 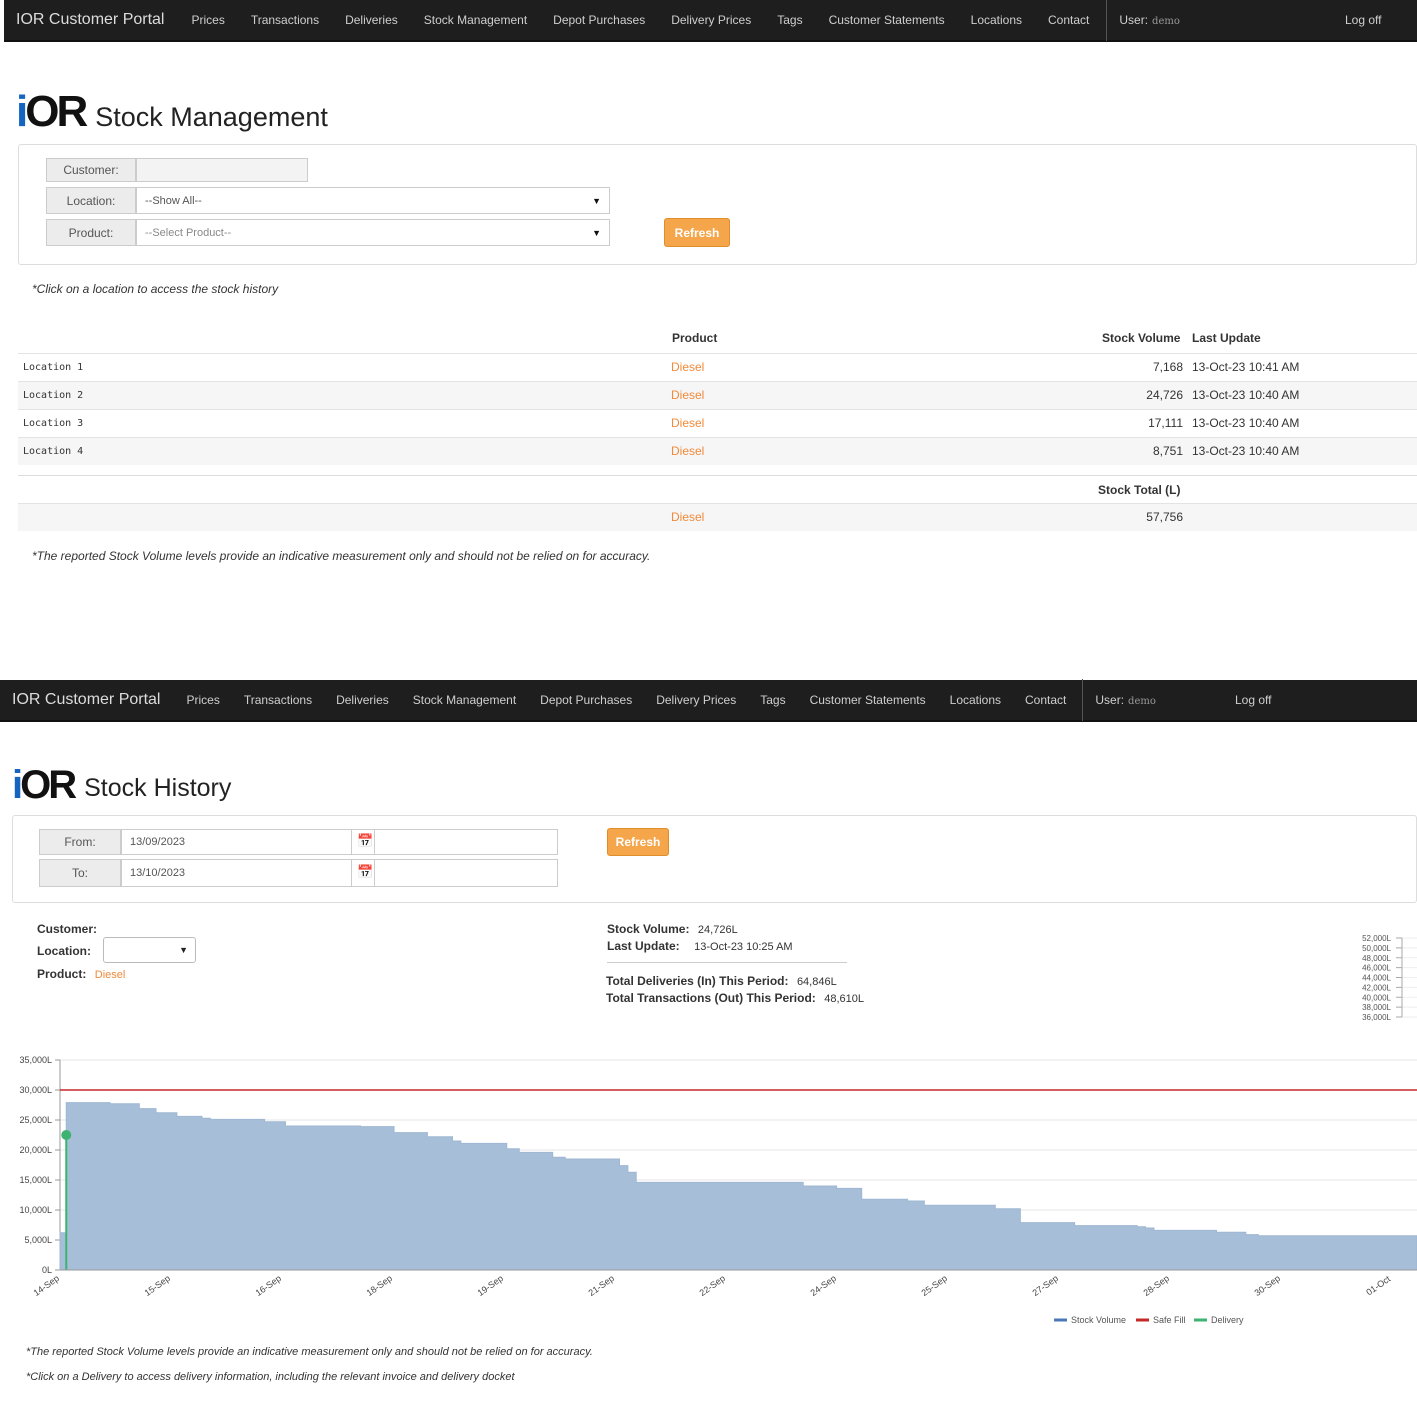 What do you see at coordinates (1226, 338) in the screenshot?
I see `col-last-update: Last Update` at bounding box center [1226, 338].